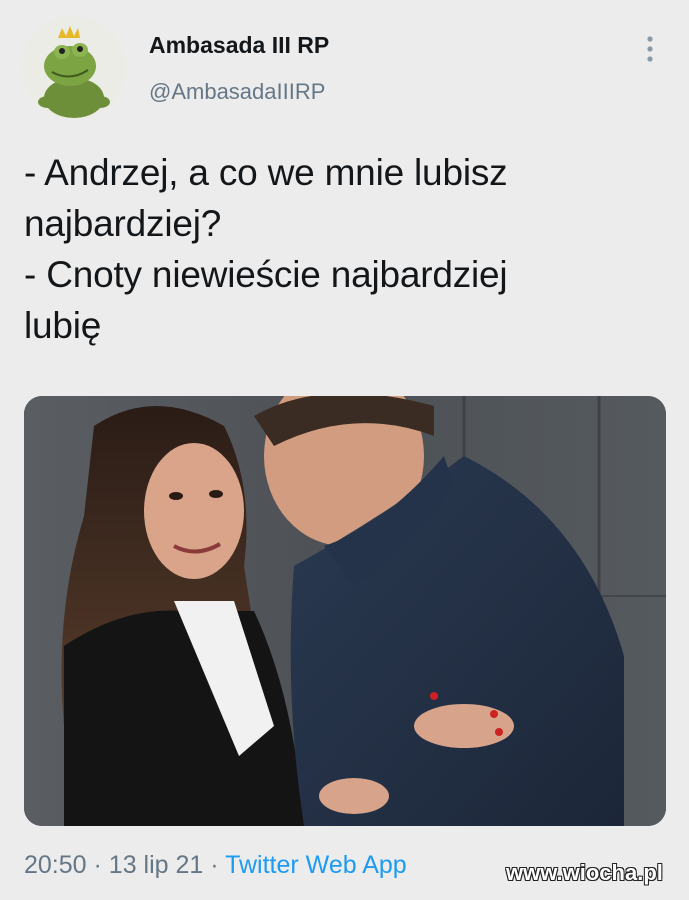  What do you see at coordinates (266, 172) in the screenshot?
I see `tweet-text-line: - Andrzej, a co we mnie lubisz` at bounding box center [266, 172].